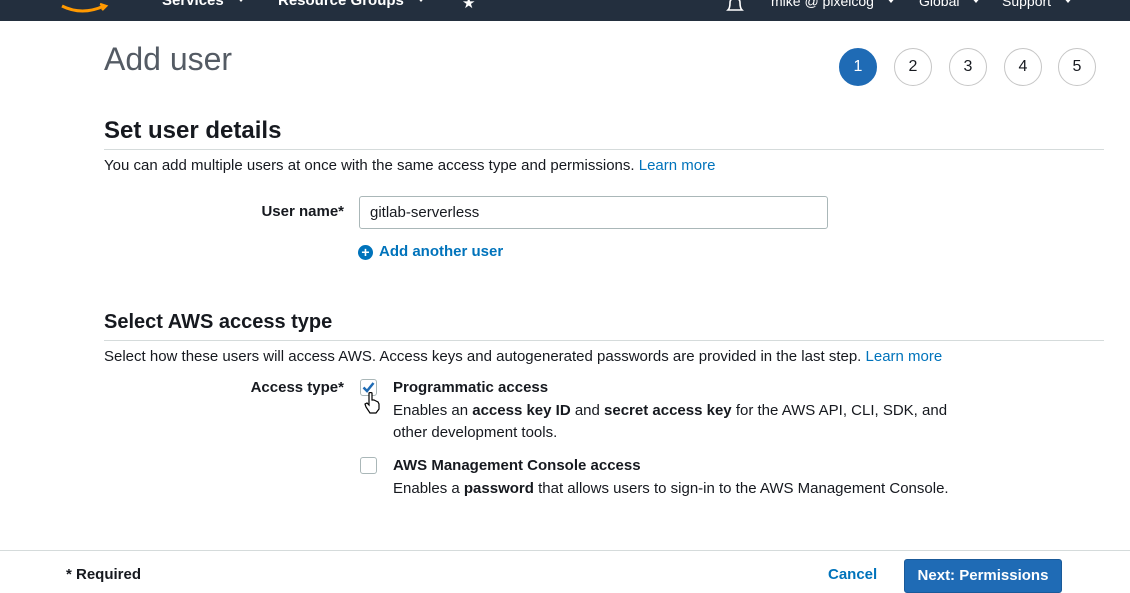 This screenshot has width=1130, height=593. I want to click on user-name-input, so click(593, 212).